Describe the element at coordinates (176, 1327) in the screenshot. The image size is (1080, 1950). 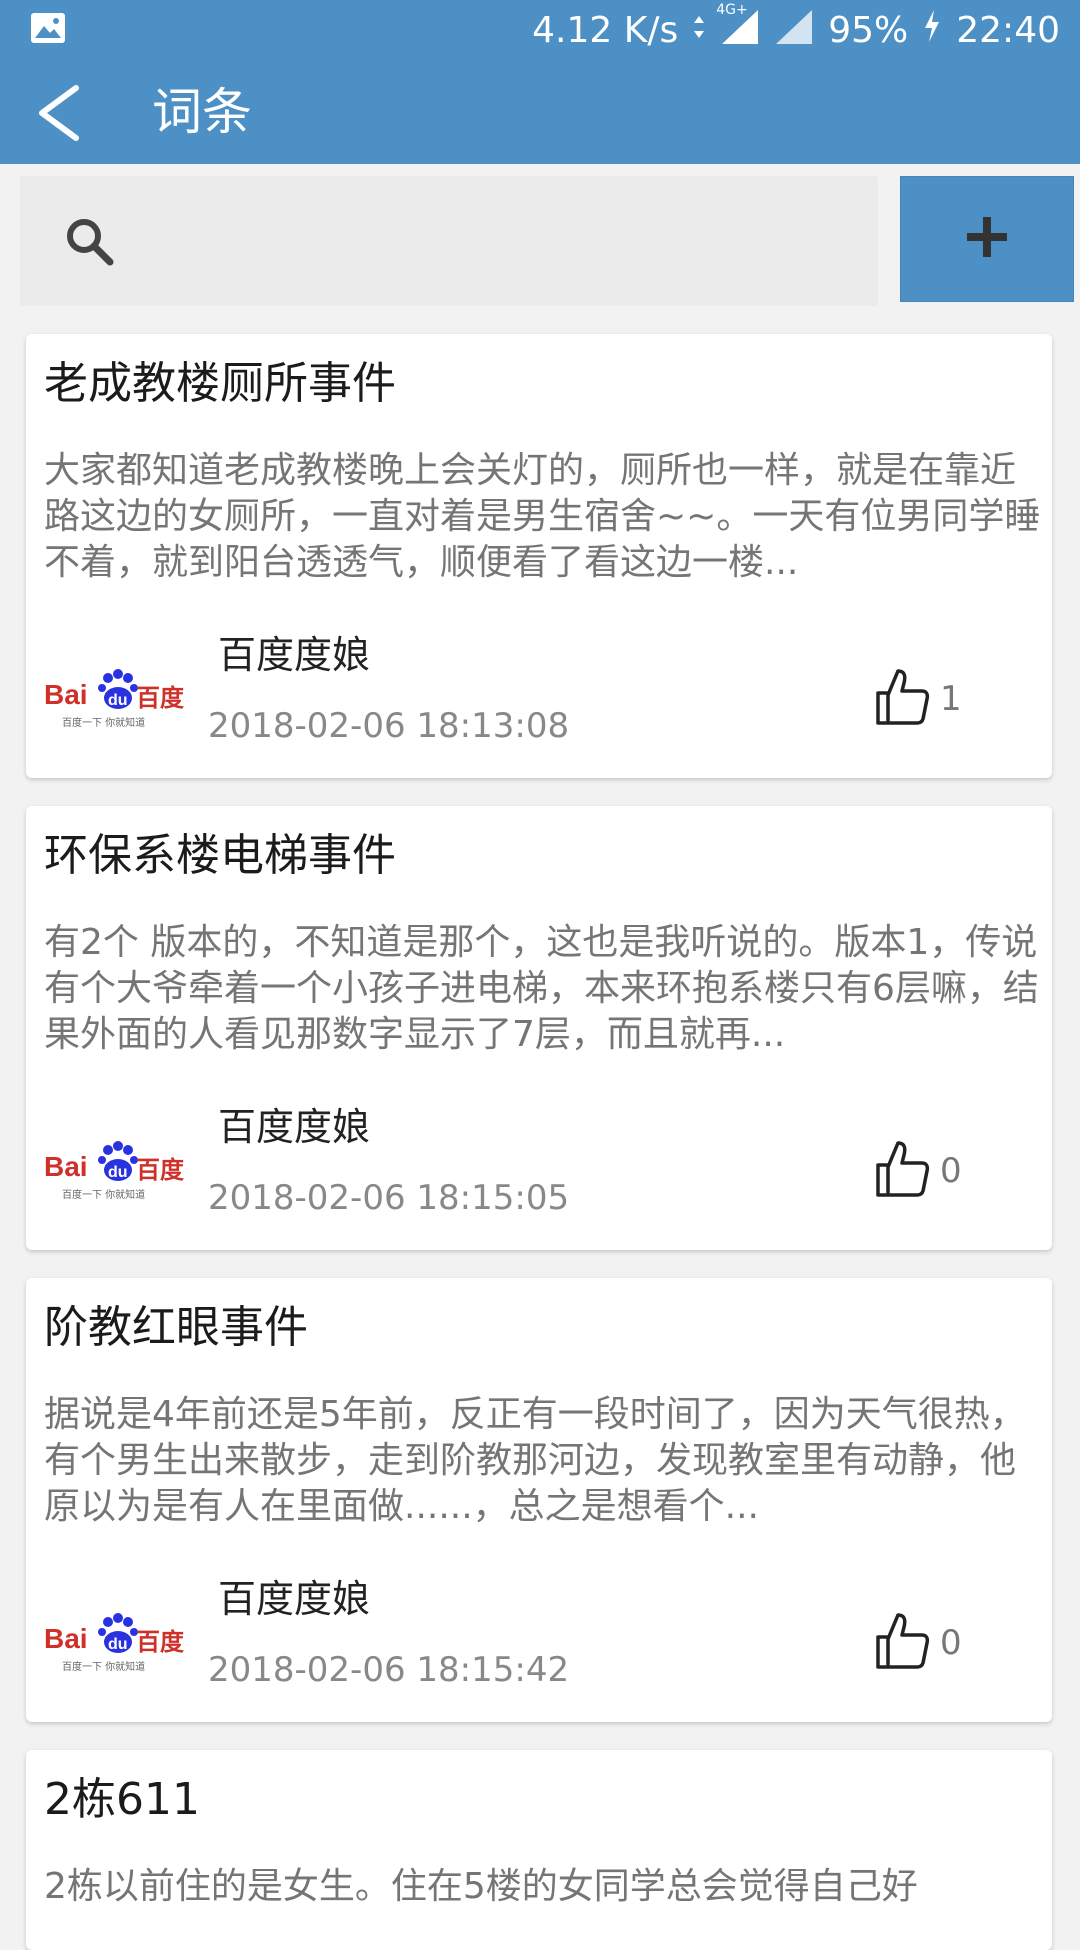
I see `entry-title: 阶教红眼事件` at that location.